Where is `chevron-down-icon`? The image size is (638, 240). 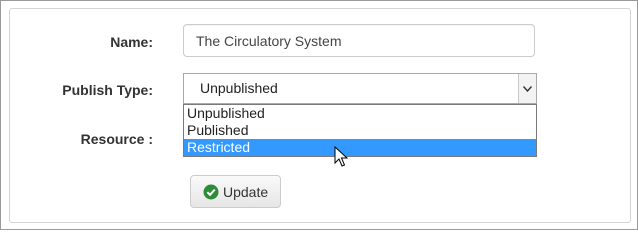
chevron-down-icon is located at coordinates (527, 88).